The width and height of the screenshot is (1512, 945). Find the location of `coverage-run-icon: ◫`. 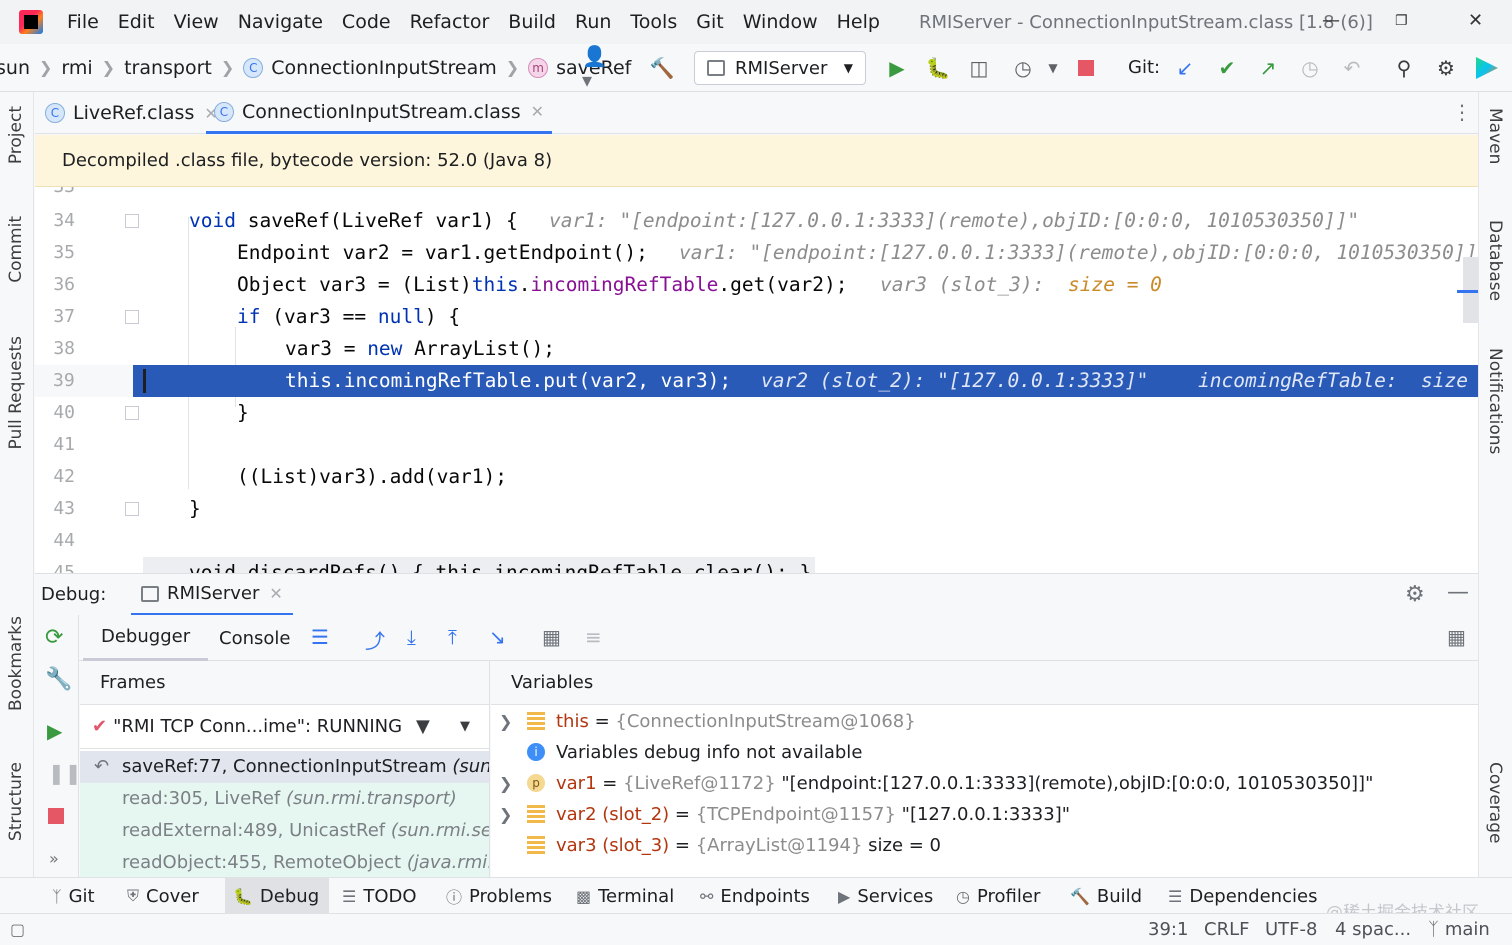

coverage-run-icon: ◫ is located at coordinates (979, 68).